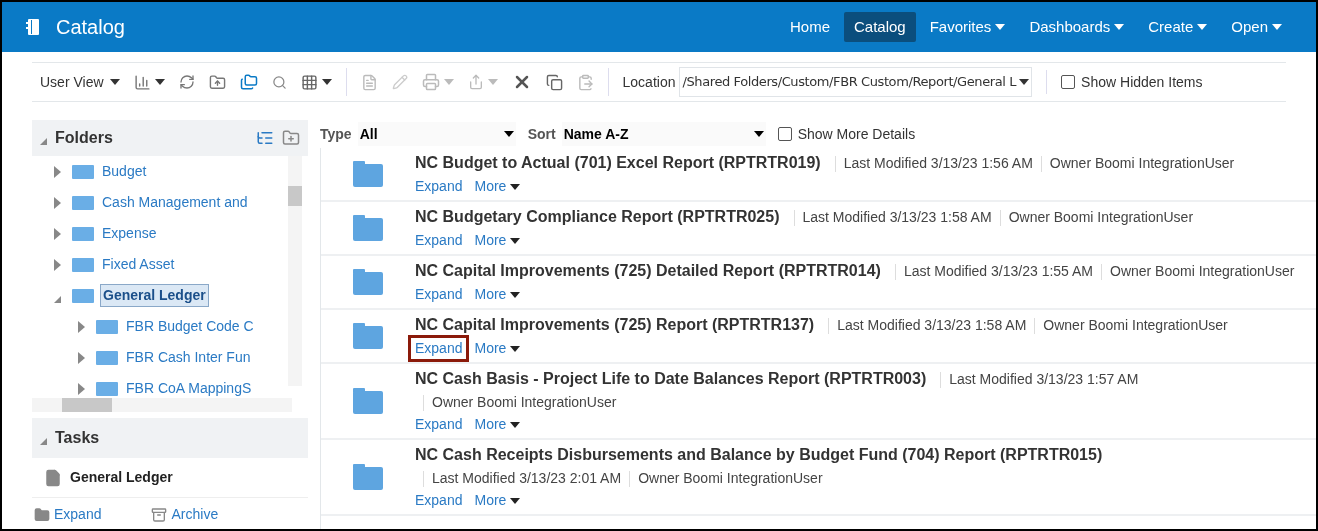 The height and width of the screenshot is (531, 1318). I want to click on location-label: Location, so click(649, 82).